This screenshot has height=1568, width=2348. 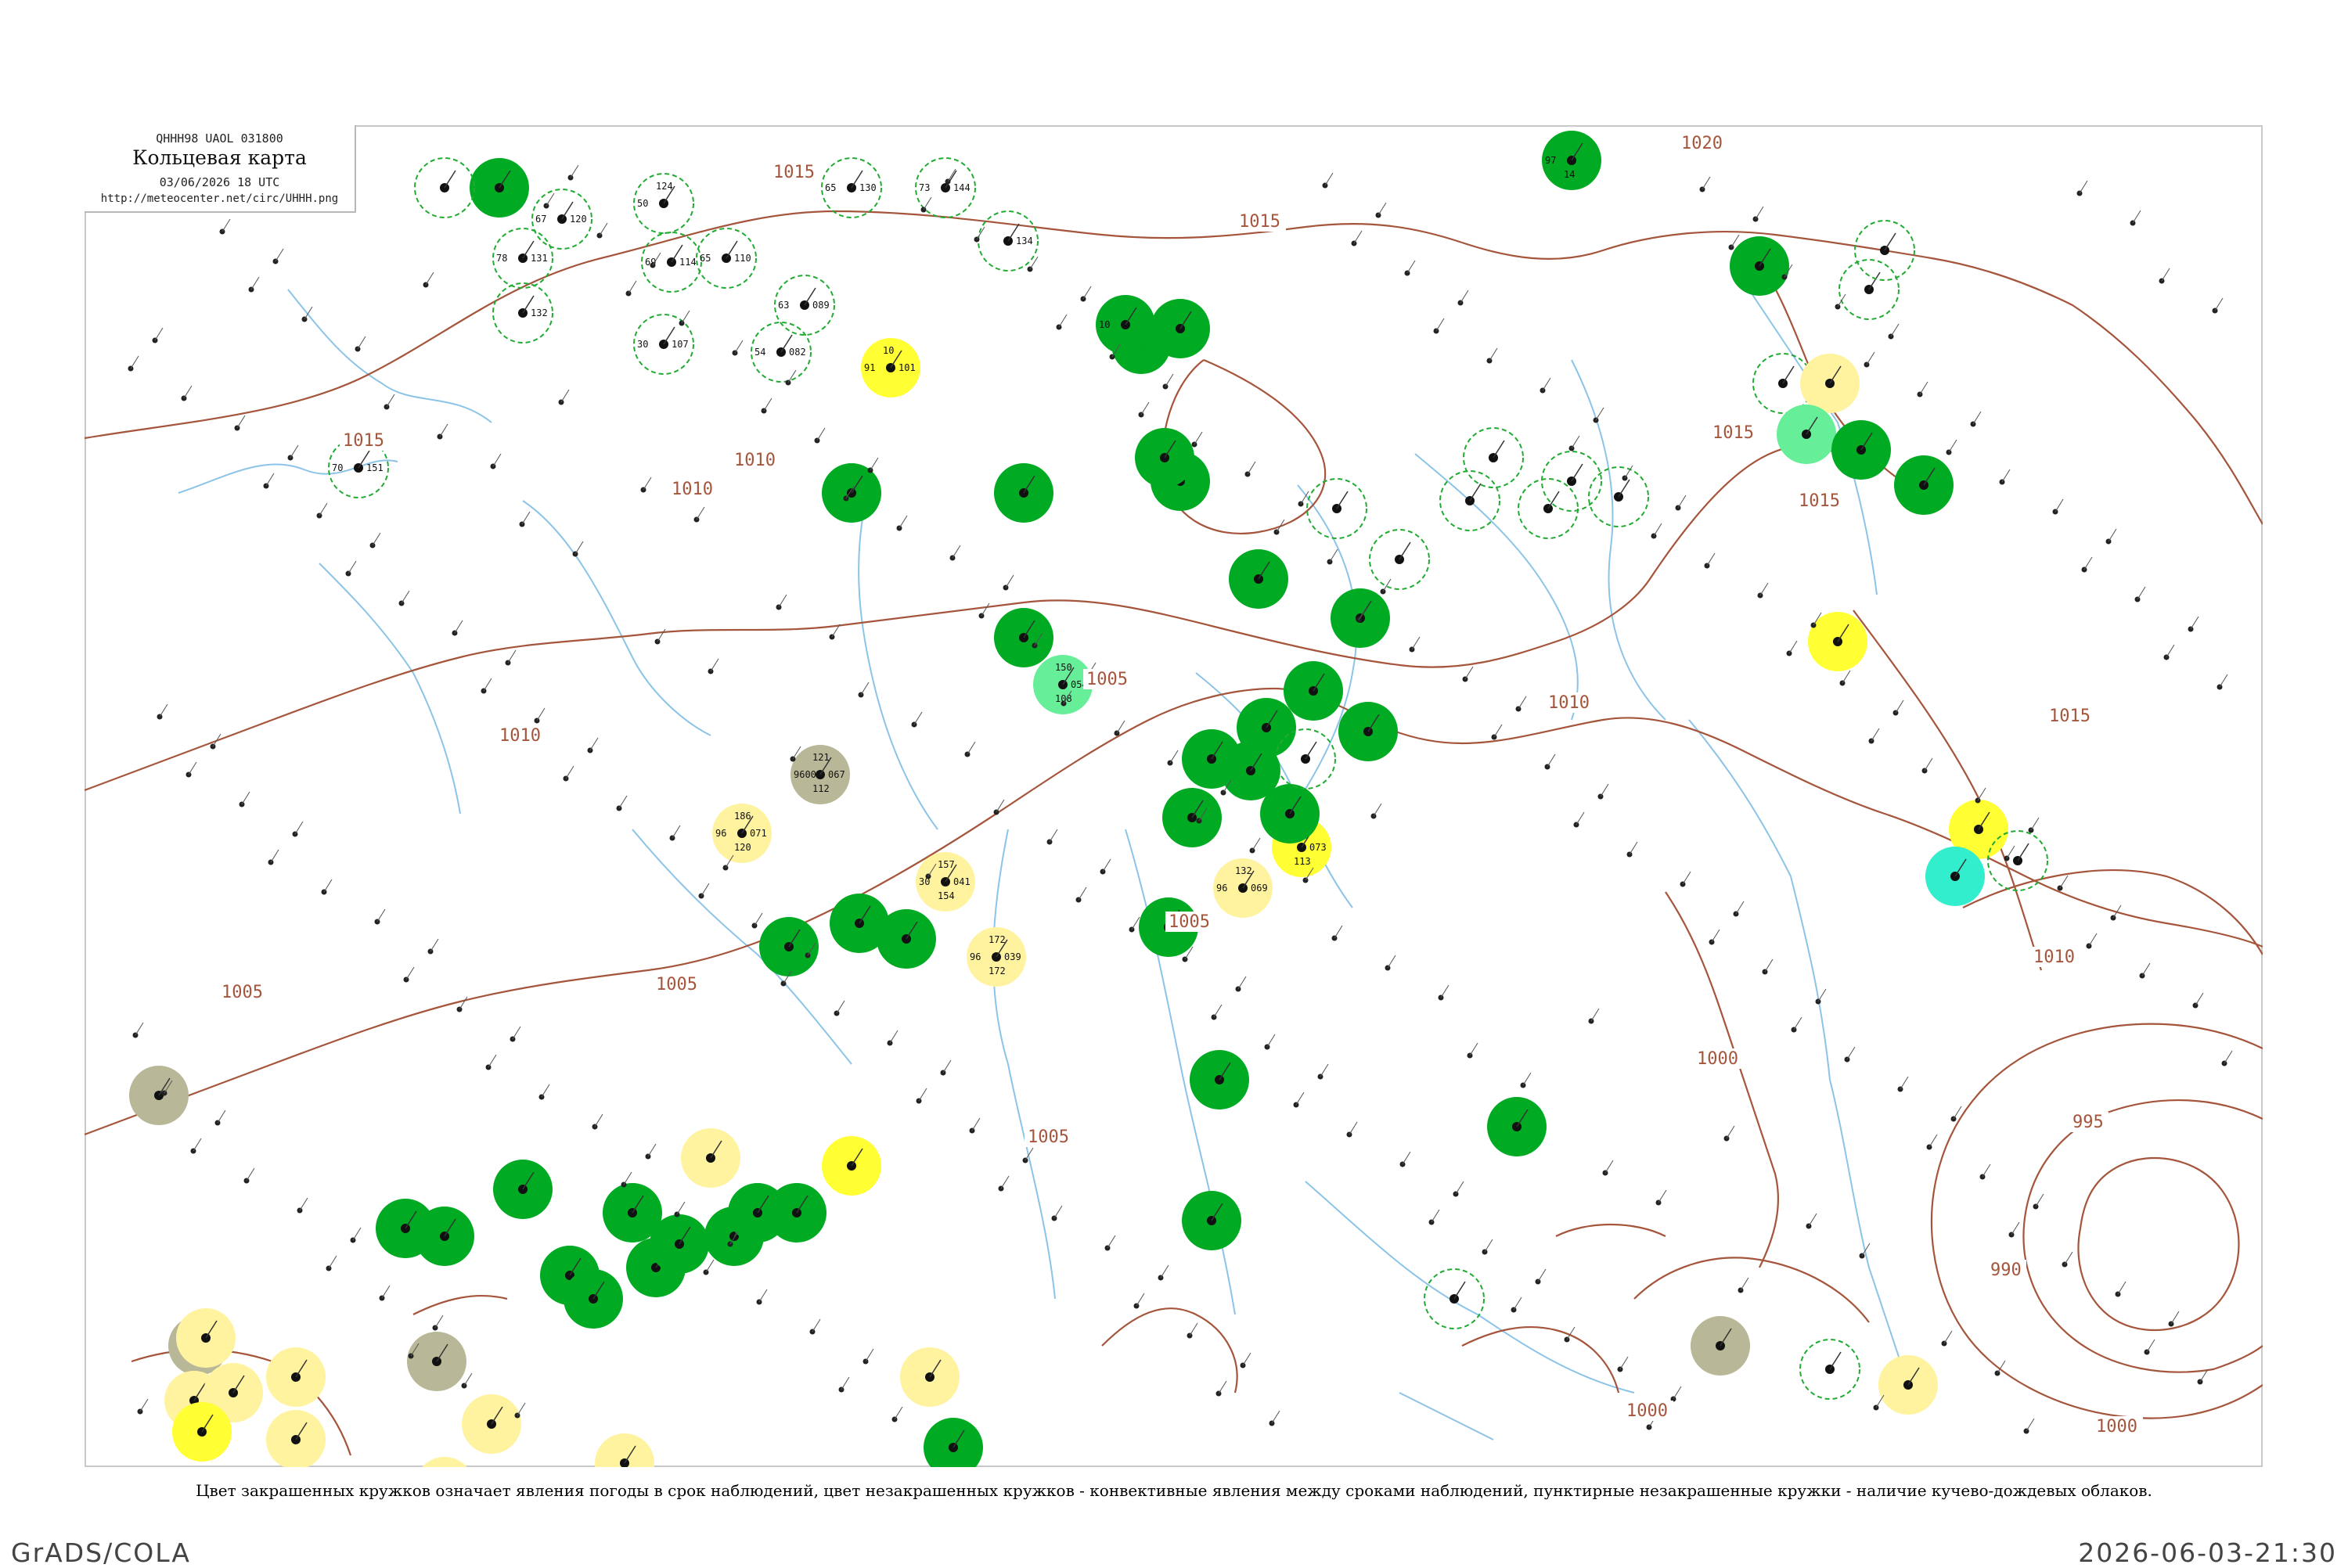 I want to click on station-plot: 69 114, so click(x=671, y=262).